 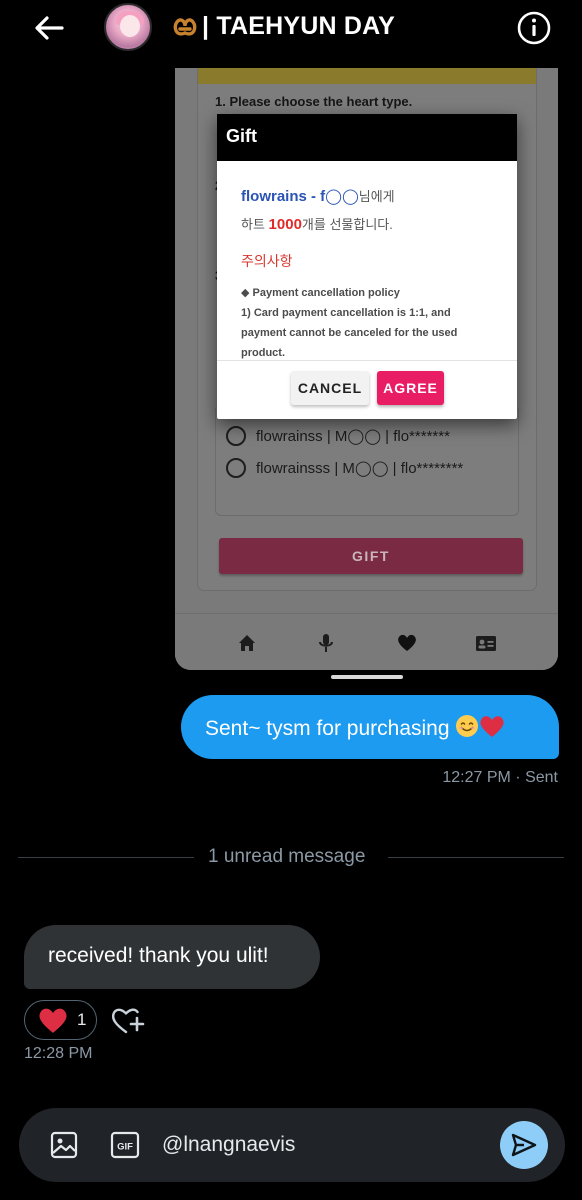 I want to click on svg-text: GIF, so click(x=125, y=1147).